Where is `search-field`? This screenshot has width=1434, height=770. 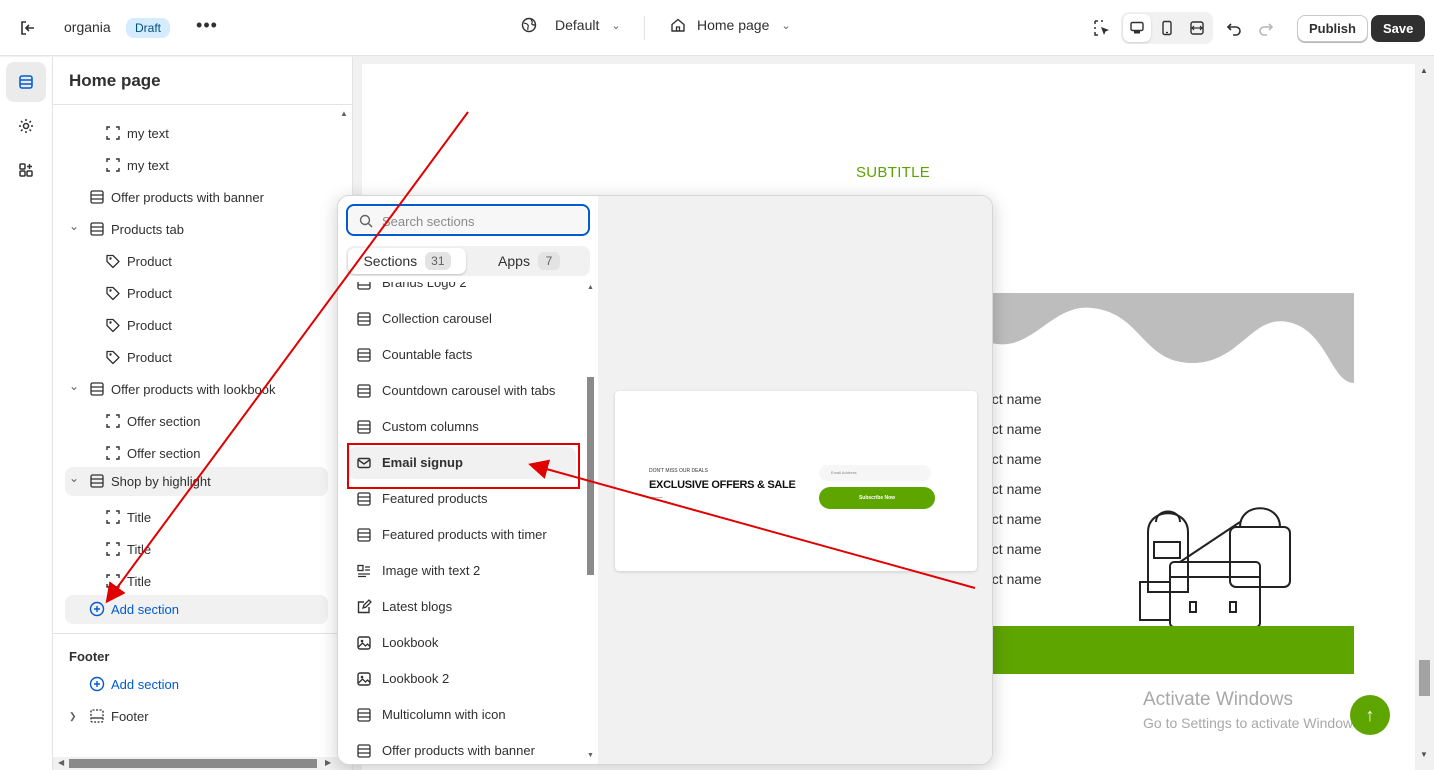
search-field is located at coordinates (468, 220).